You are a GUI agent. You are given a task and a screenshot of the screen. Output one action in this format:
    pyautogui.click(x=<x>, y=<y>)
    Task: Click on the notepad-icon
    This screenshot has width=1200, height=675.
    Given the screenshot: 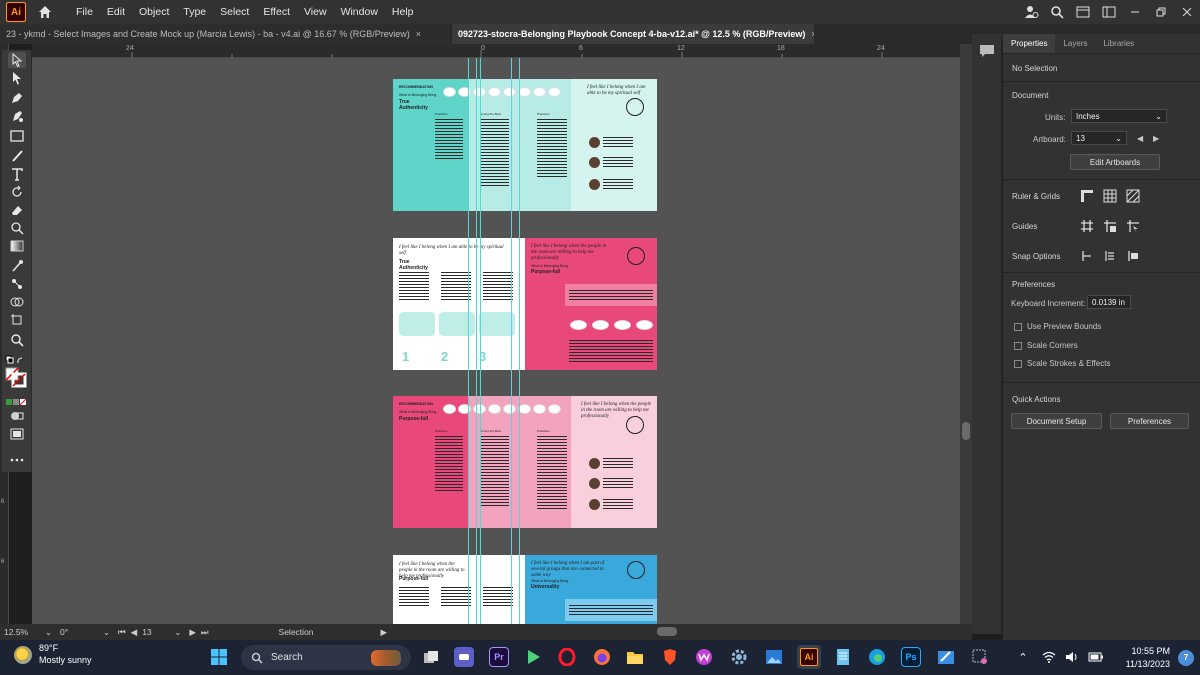 What is the action you would take?
    pyautogui.click(x=843, y=657)
    